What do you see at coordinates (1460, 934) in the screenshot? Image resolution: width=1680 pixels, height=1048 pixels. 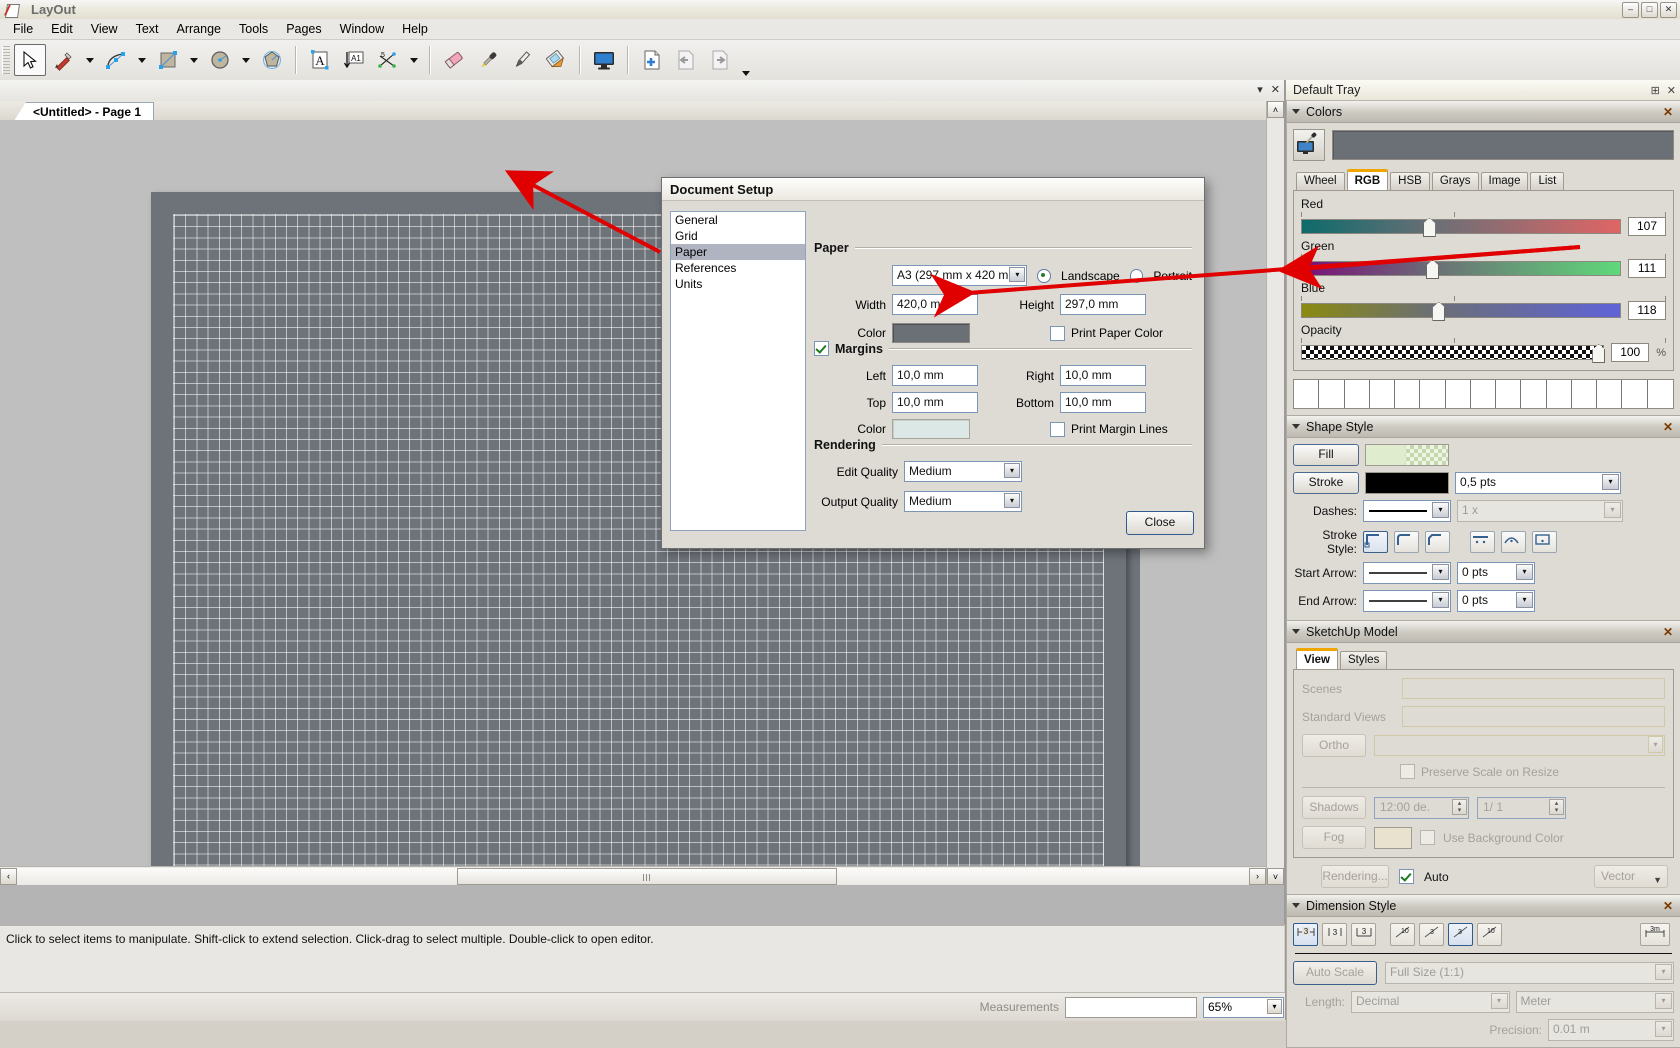 I see `dim-text-rotate-vertical-button: 3` at bounding box center [1460, 934].